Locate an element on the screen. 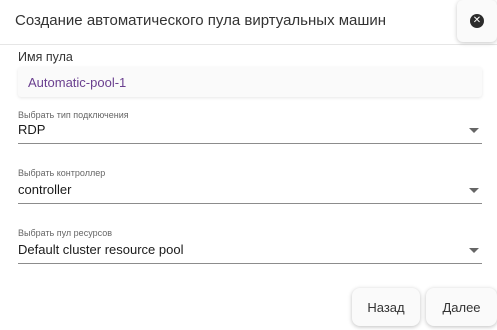 This screenshot has height=330, width=497. back-button: Назад is located at coordinates (386, 307).